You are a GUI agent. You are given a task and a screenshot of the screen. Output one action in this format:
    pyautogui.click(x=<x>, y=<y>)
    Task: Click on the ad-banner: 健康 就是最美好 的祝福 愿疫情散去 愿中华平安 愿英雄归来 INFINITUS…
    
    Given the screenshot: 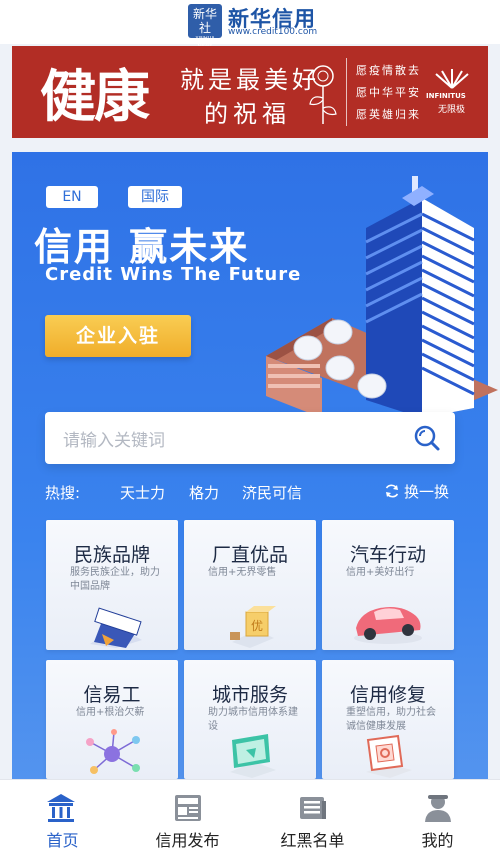 What is the action you would take?
    pyautogui.click(x=250, y=92)
    